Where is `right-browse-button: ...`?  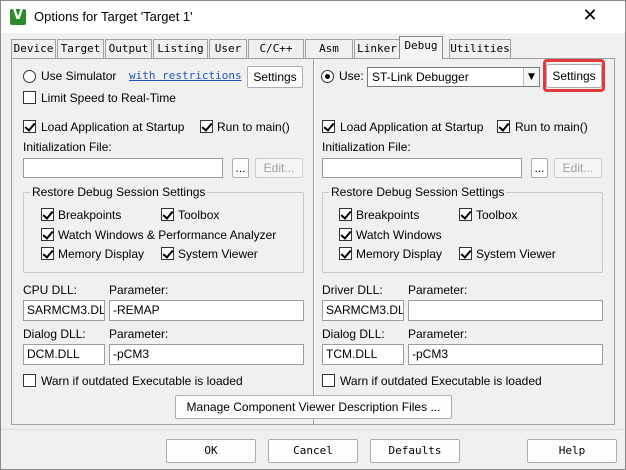 right-browse-button: ... is located at coordinates (539, 168).